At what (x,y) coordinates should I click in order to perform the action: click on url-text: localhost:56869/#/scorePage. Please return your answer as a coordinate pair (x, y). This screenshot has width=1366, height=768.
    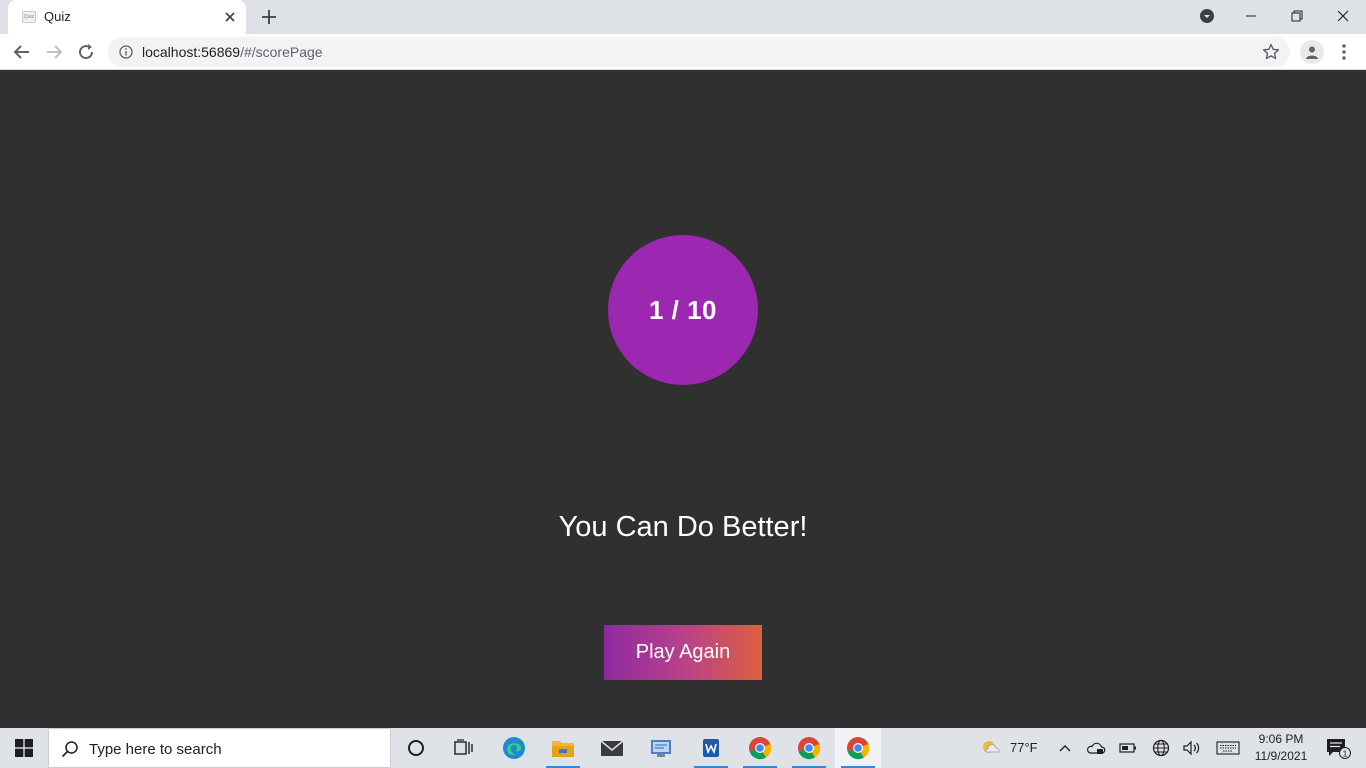
    Looking at the image, I should click on (232, 52).